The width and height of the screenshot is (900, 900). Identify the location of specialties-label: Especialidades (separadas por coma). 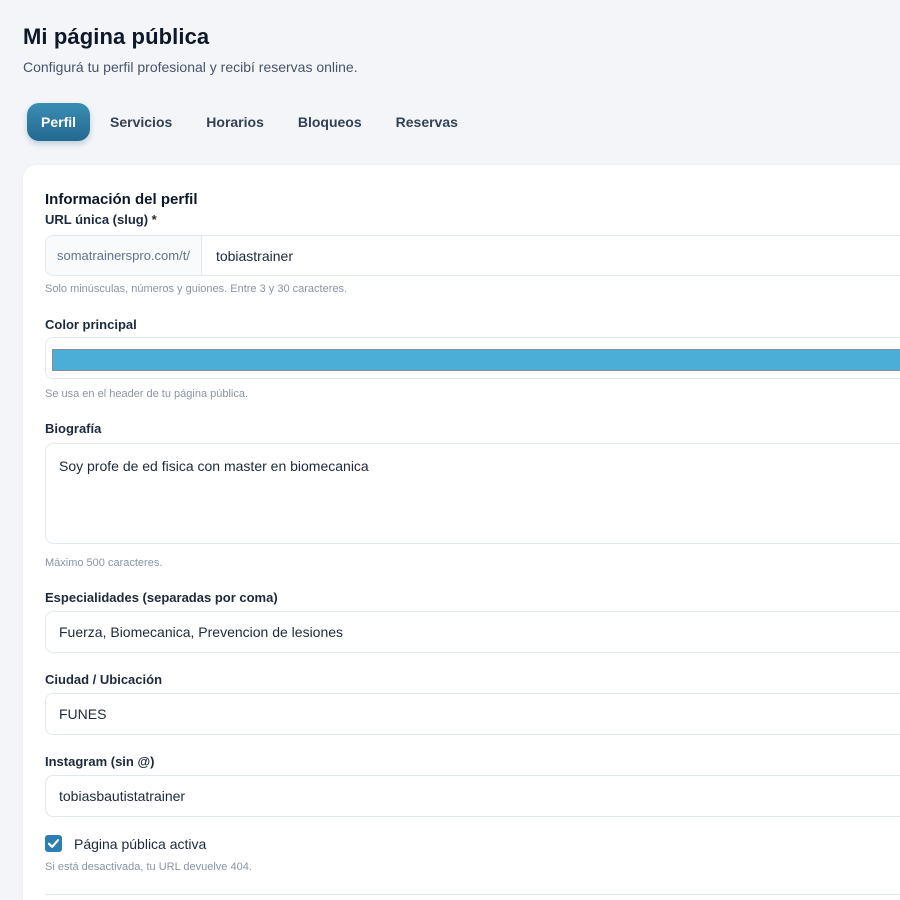
(161, 597).